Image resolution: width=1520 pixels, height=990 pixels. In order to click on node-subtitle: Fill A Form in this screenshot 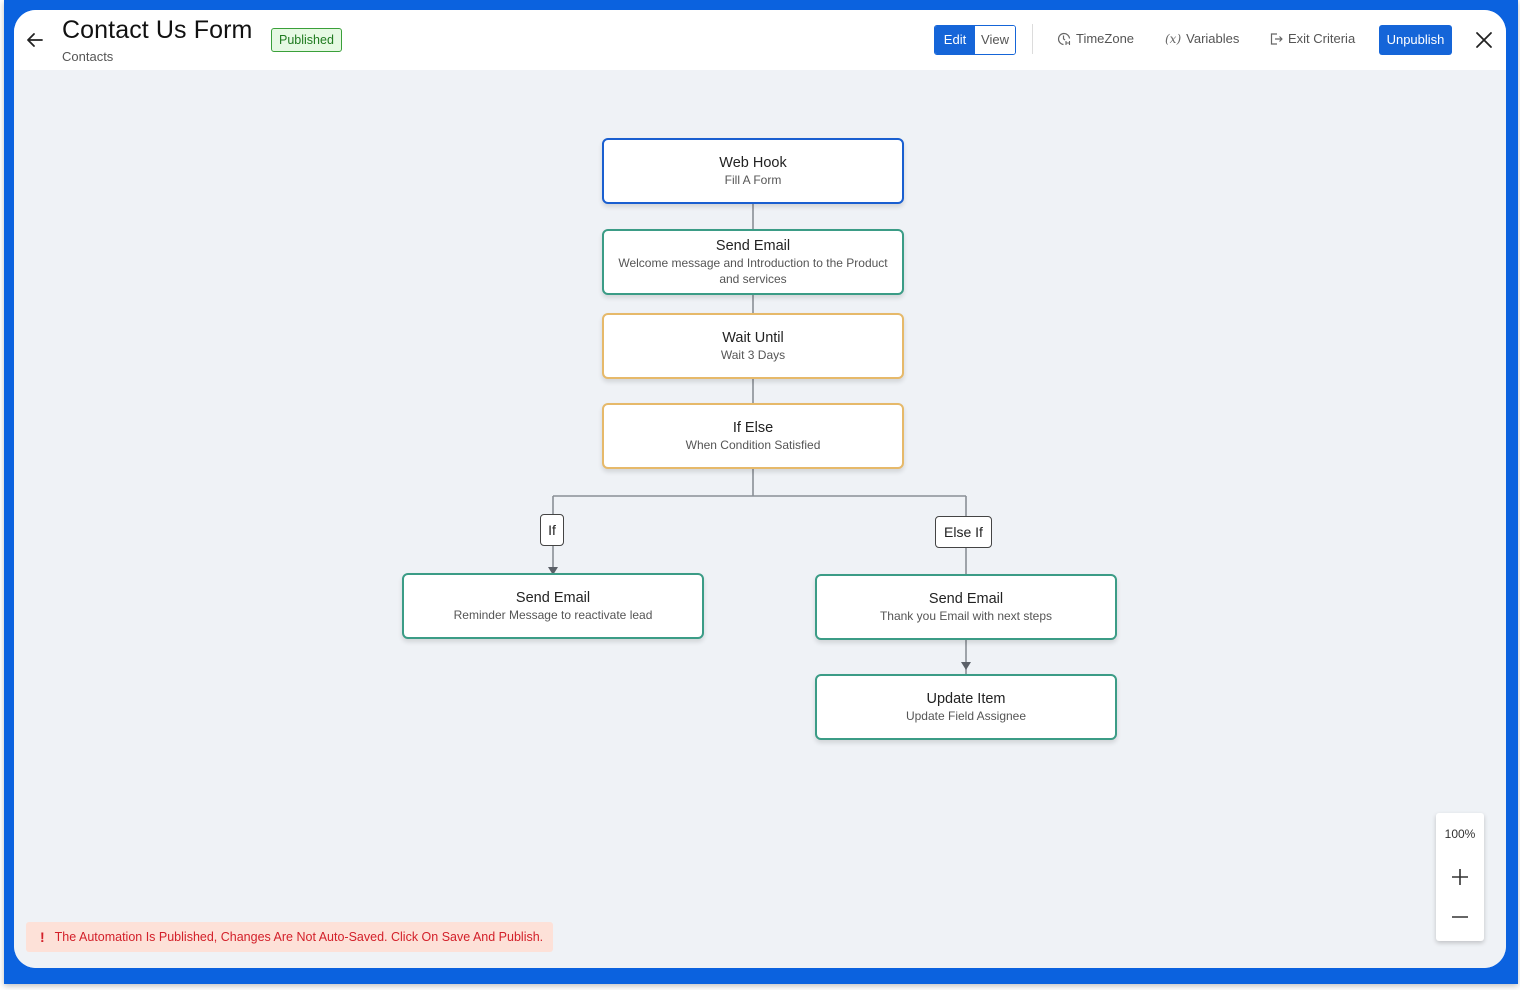, I will do `click(753, 180)`.